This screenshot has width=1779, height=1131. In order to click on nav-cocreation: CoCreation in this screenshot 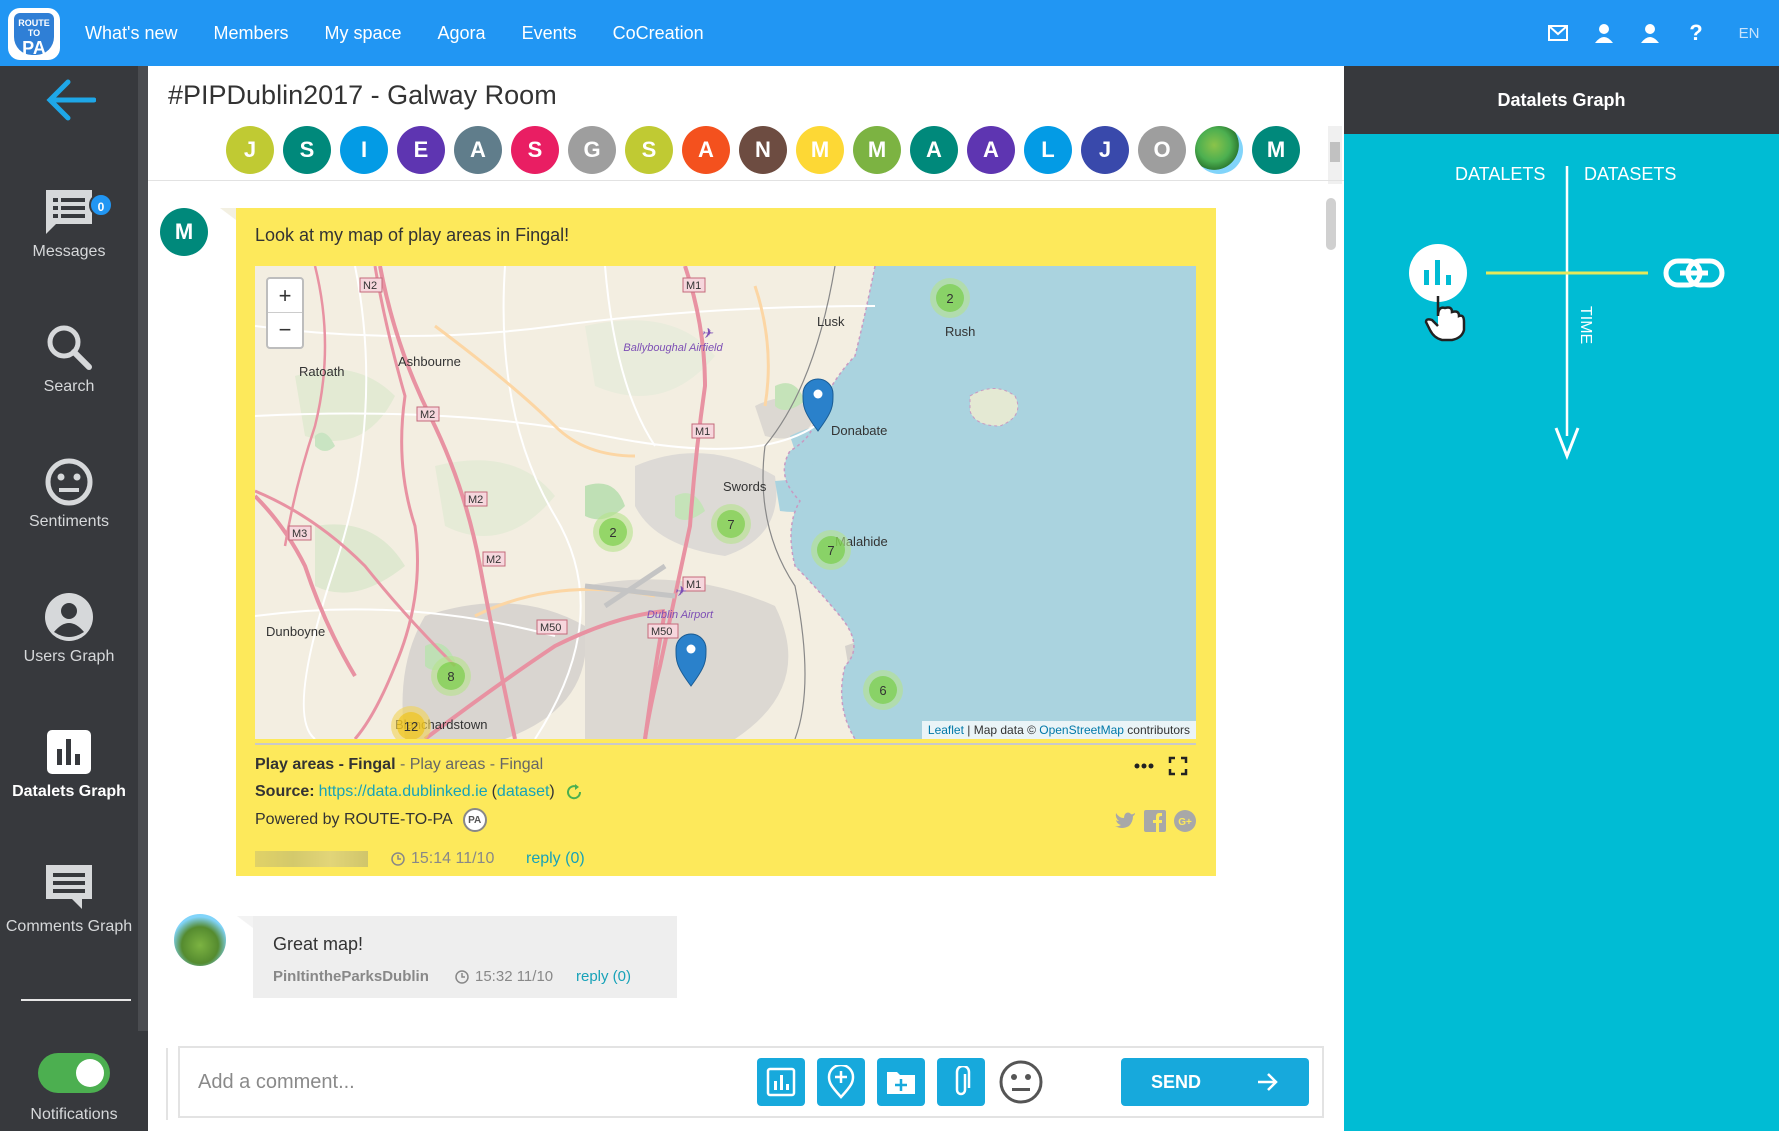, I will do `click(658, 33)`.